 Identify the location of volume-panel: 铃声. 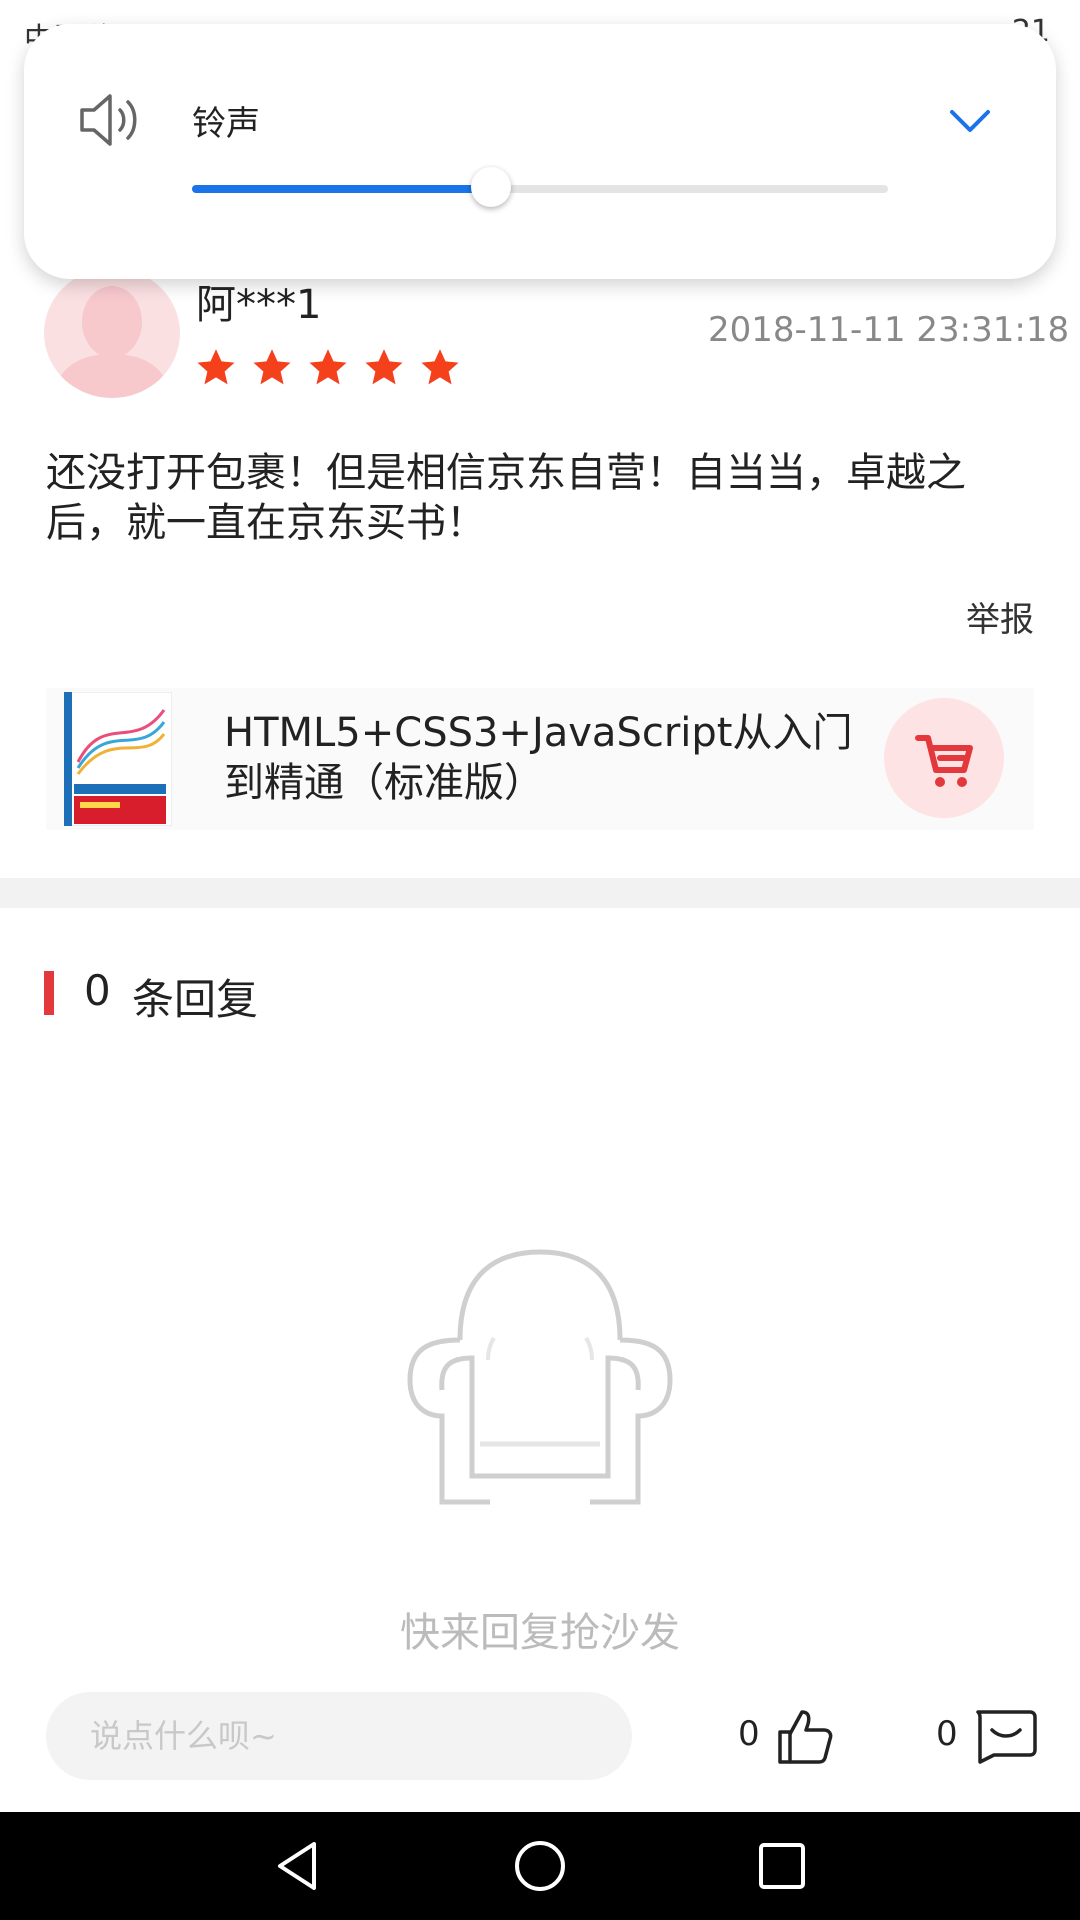
(540, 151).